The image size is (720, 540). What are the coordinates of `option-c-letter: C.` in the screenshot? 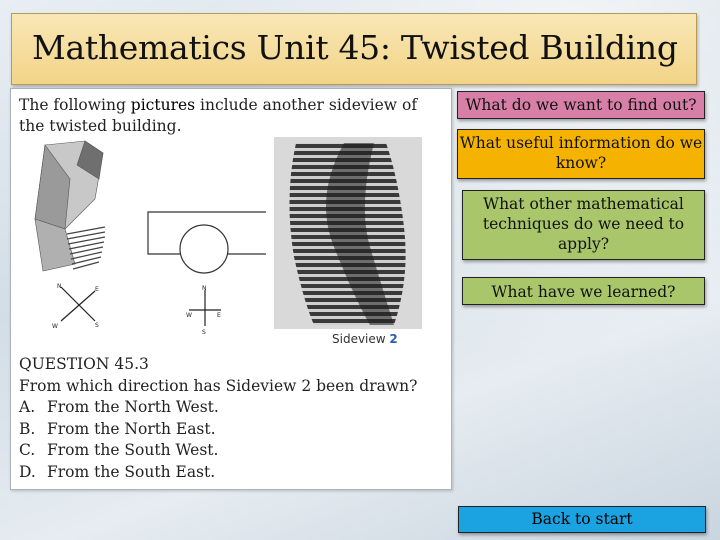 It's located at (27, 450).